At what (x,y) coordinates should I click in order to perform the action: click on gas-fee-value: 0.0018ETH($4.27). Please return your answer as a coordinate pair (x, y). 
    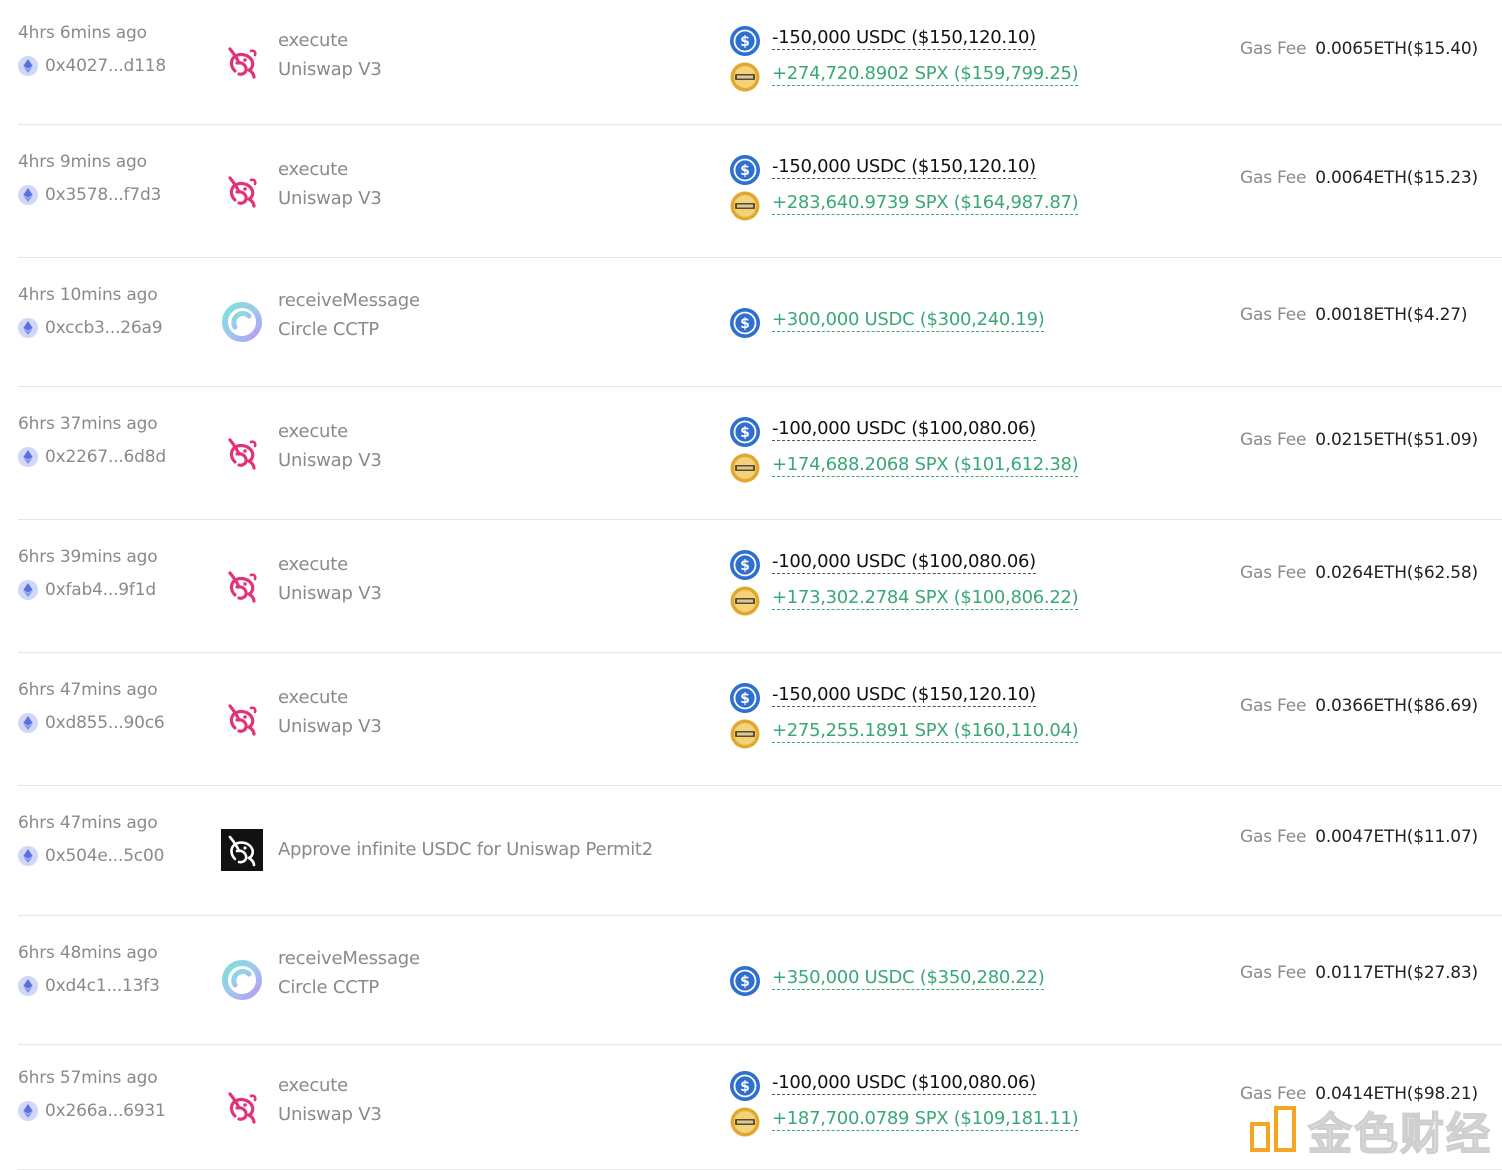
    Looking at the image, I should click on (1391, 314).